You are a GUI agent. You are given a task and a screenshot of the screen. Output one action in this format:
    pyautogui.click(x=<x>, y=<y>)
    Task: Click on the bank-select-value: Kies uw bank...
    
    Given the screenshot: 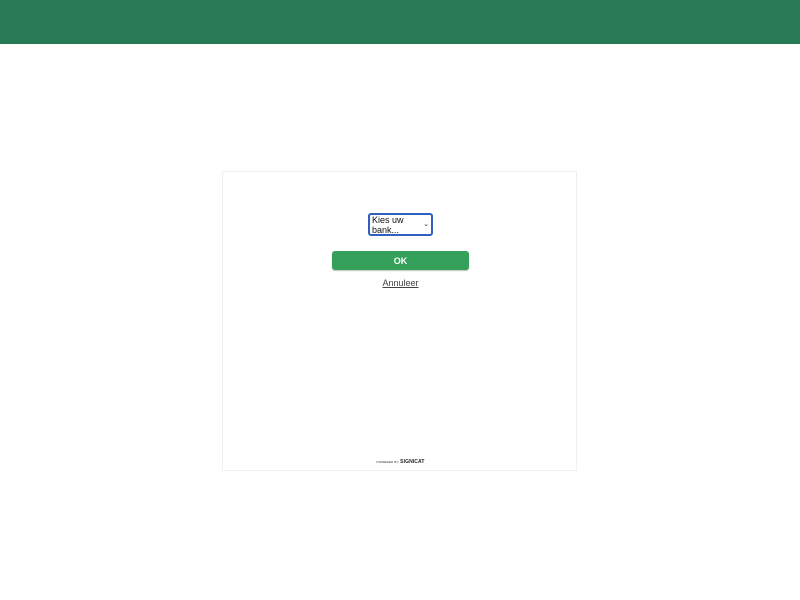 What is the action you would take?
    pyautogui.click(x=388, y=224)
    